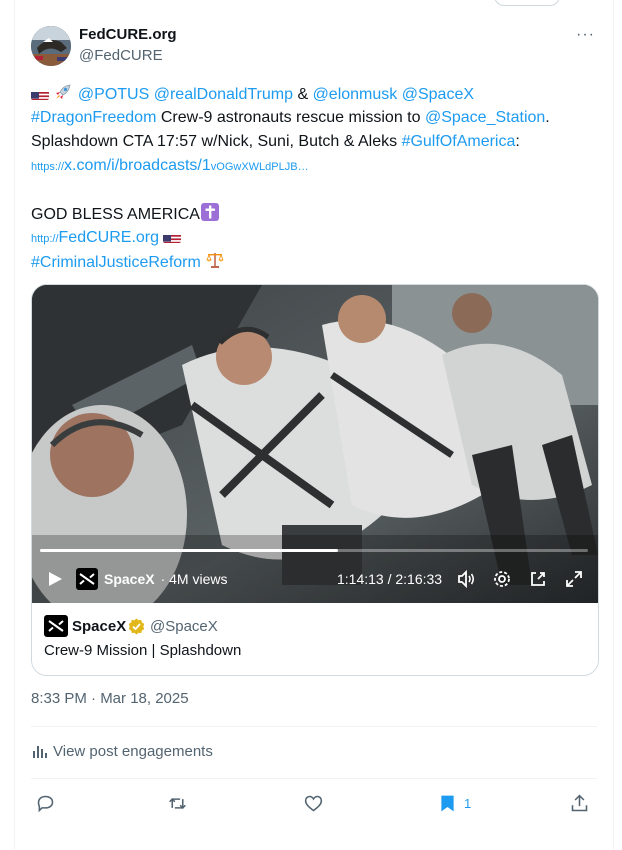 The height and width of the screenshot is (850, 622). What do you see at coordinates (189, 550) in the screenshot?
I see `progress-fill` at bounding box center [189, 550].